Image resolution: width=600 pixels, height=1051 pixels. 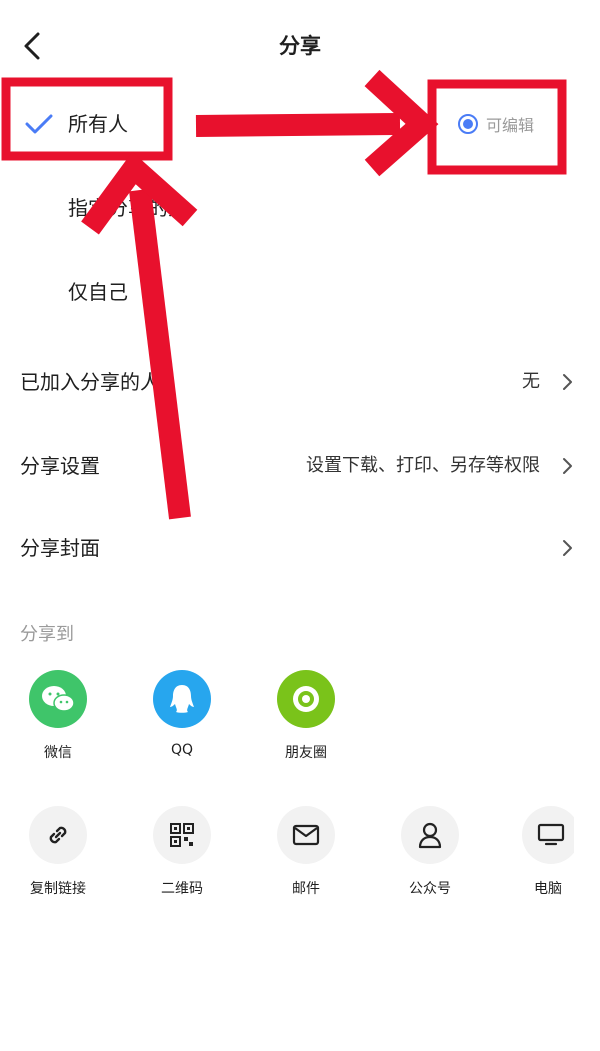 I want to click on tool-label: 二维码, so click(x=182, y=889).